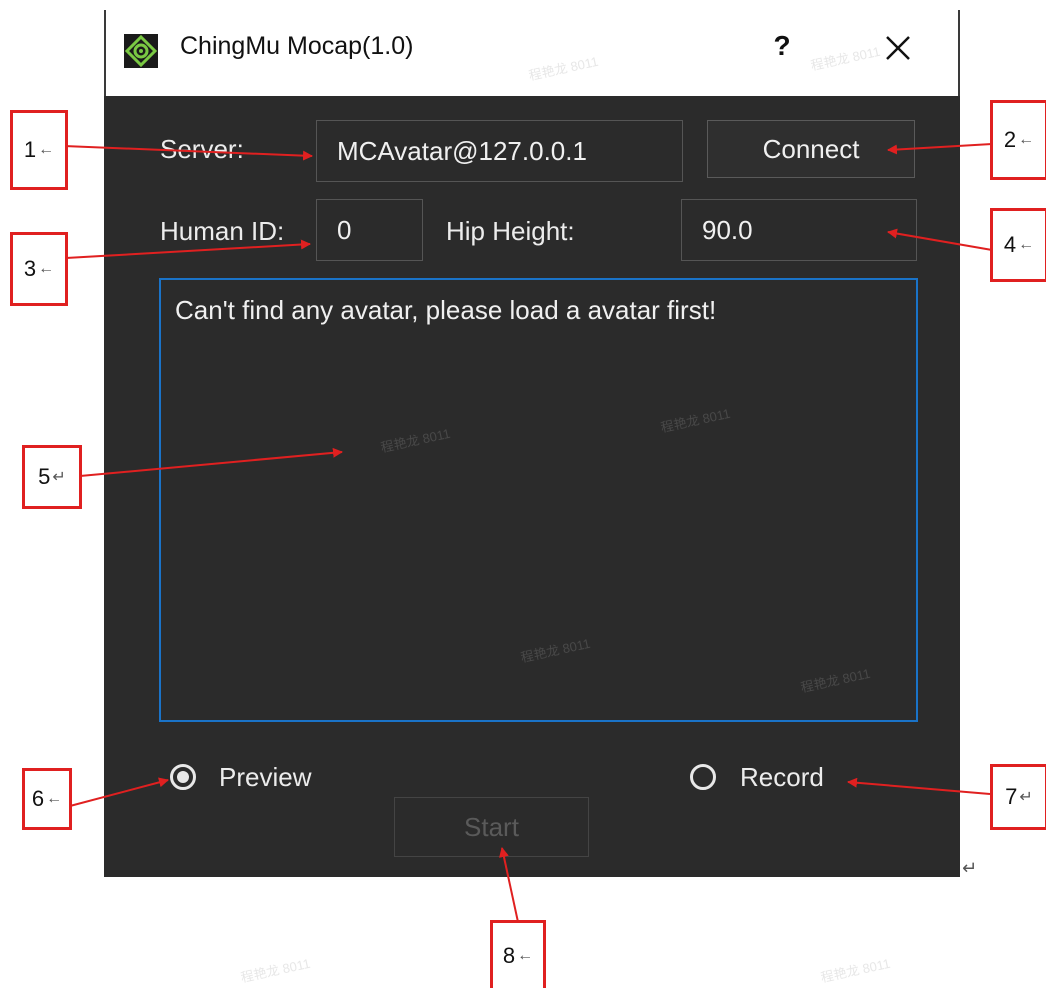 Image resolution: width=1046 pixels, height=988 pixels. What do you see at coordinates (47, 799) in the screenshot?
I see `callout-6: 6 ←` at bounding box center [47, 799].